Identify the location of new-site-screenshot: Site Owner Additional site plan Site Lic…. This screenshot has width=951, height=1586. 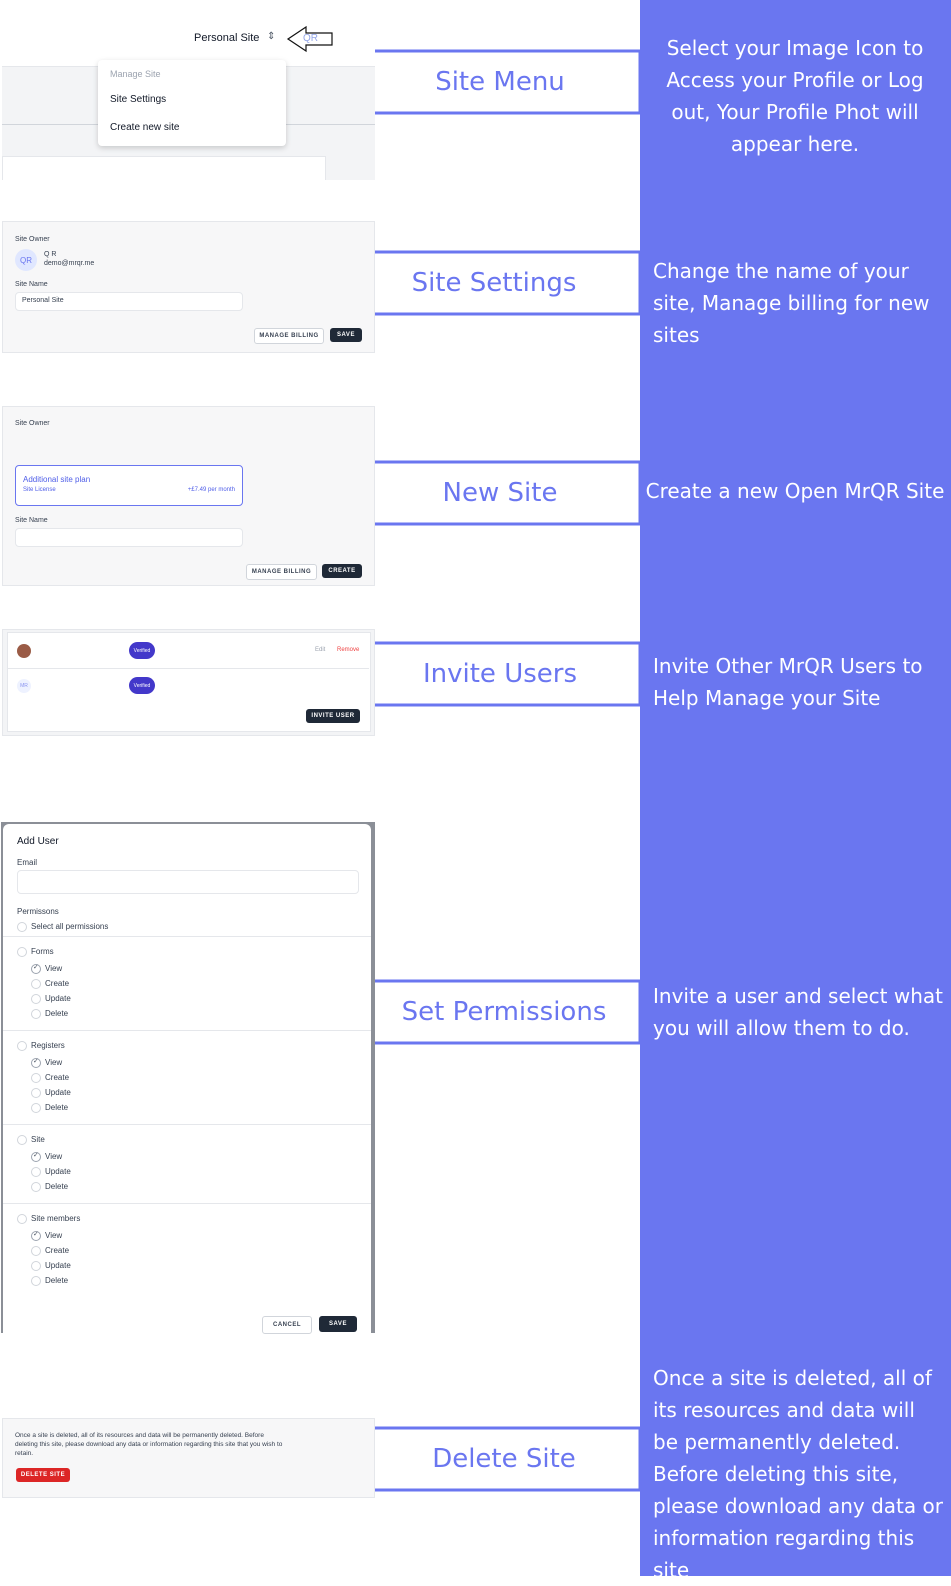
(188, 496).